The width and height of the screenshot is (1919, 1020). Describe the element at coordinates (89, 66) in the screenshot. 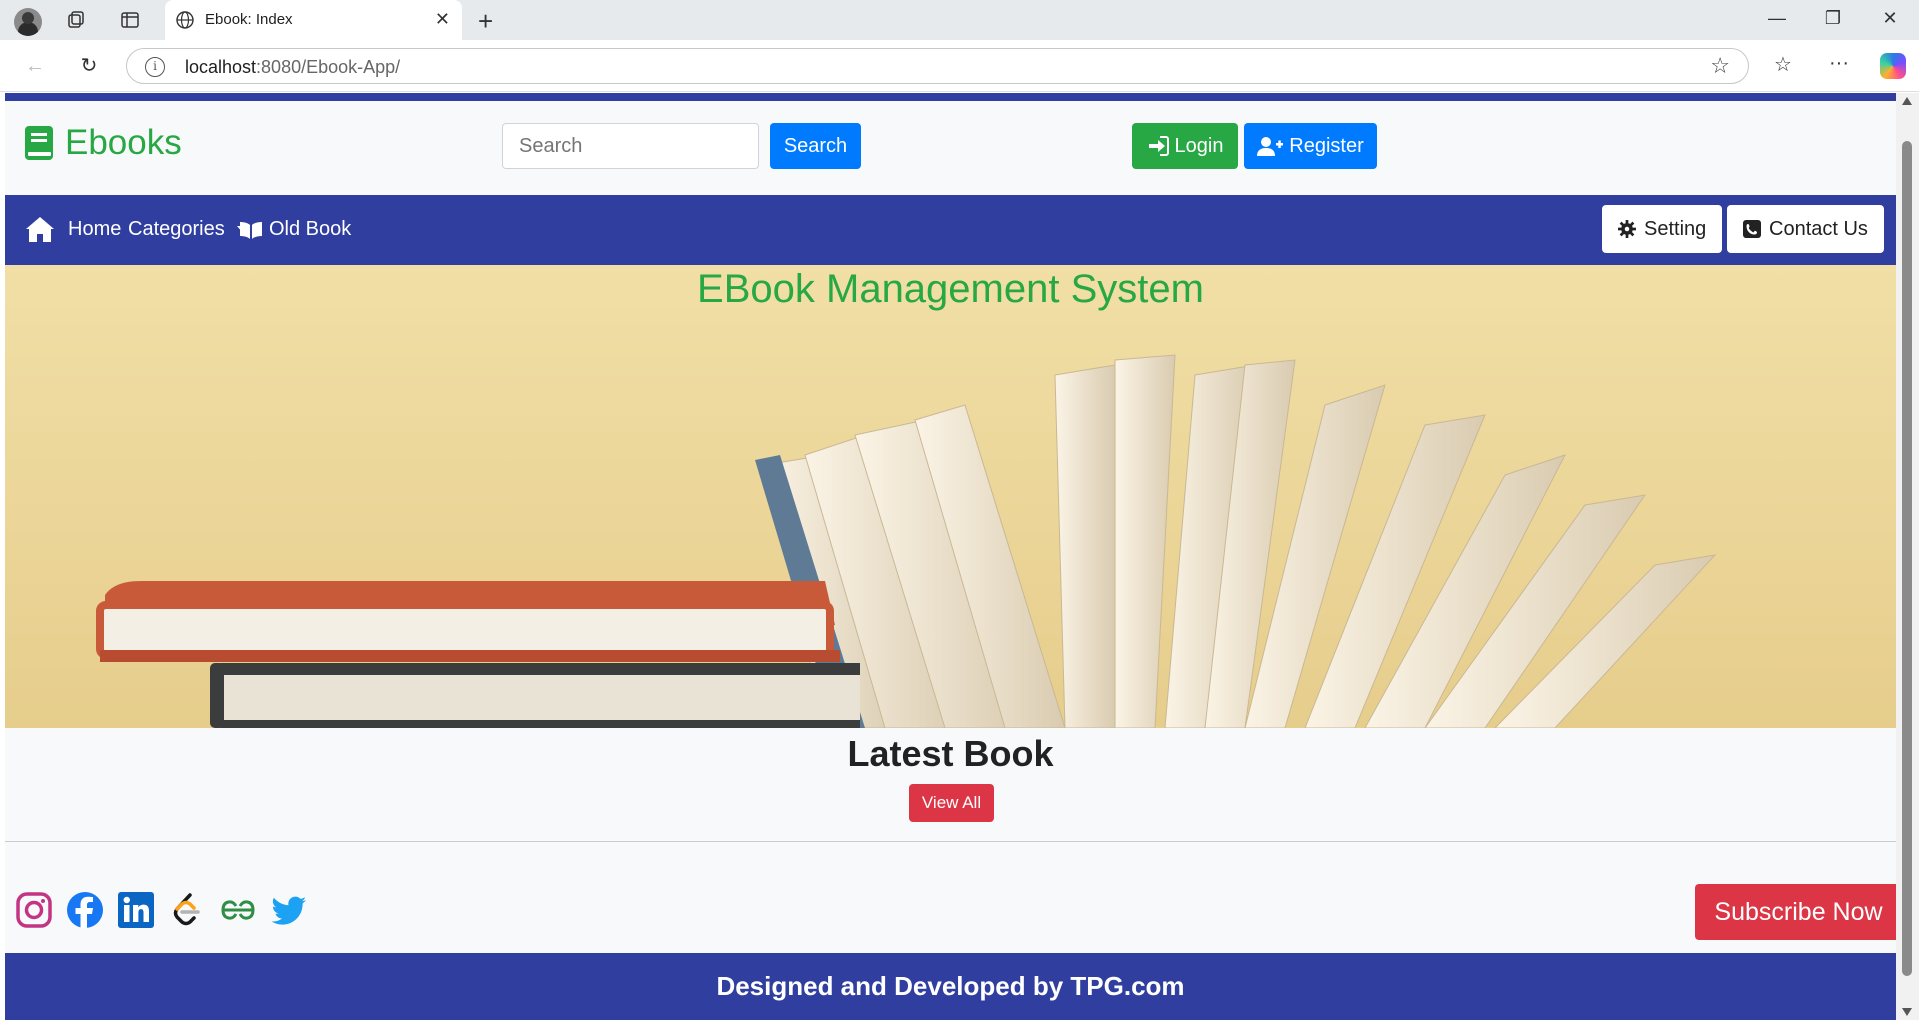

I see `refresh-icon: ↻` at that location.